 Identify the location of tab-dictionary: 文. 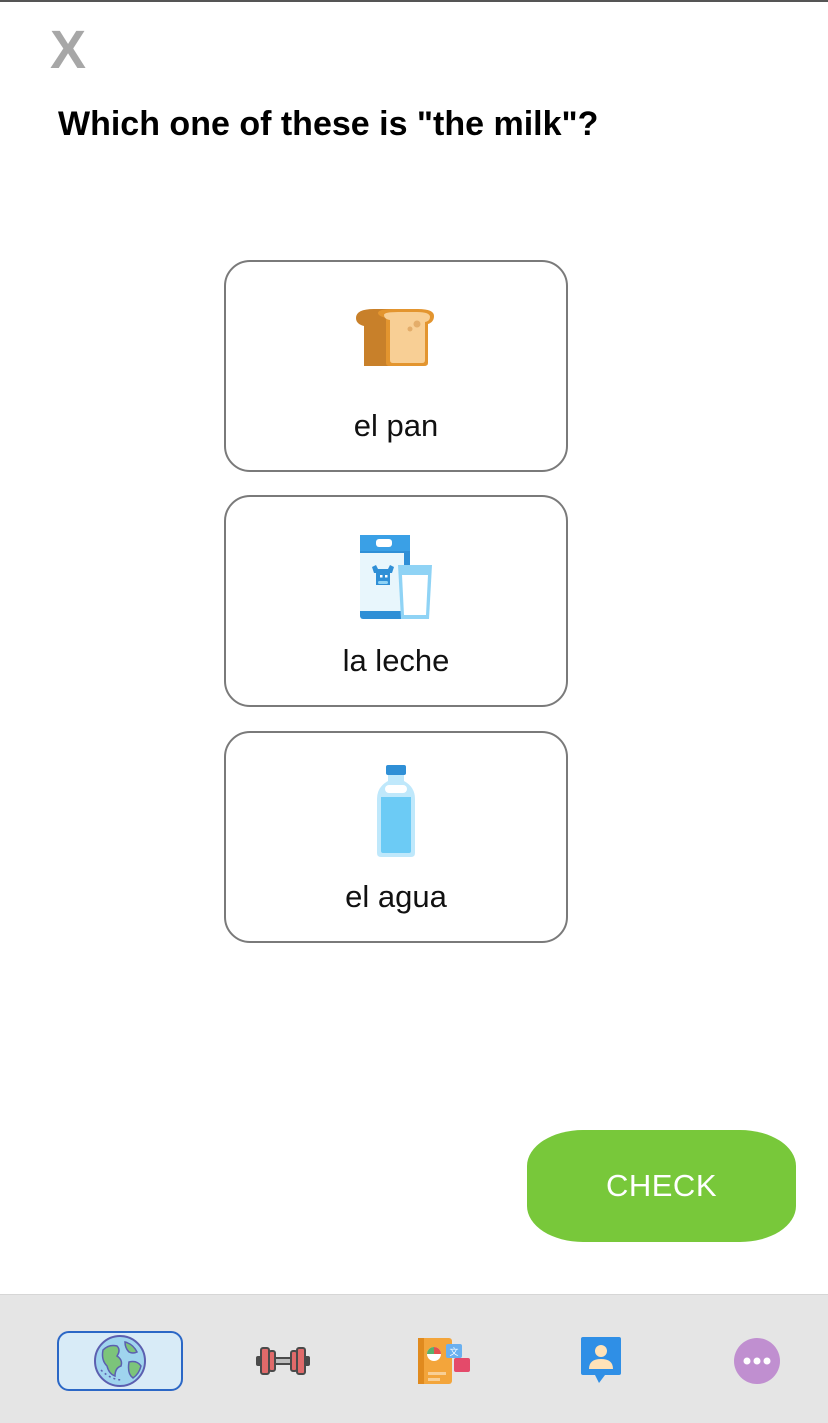
(443, 1361).